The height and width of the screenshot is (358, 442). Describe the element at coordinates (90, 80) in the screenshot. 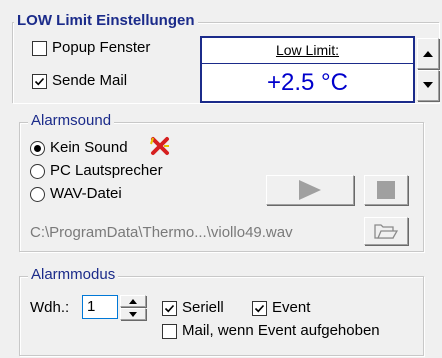

I see `send-mail-label: Sende Mail` at that location.